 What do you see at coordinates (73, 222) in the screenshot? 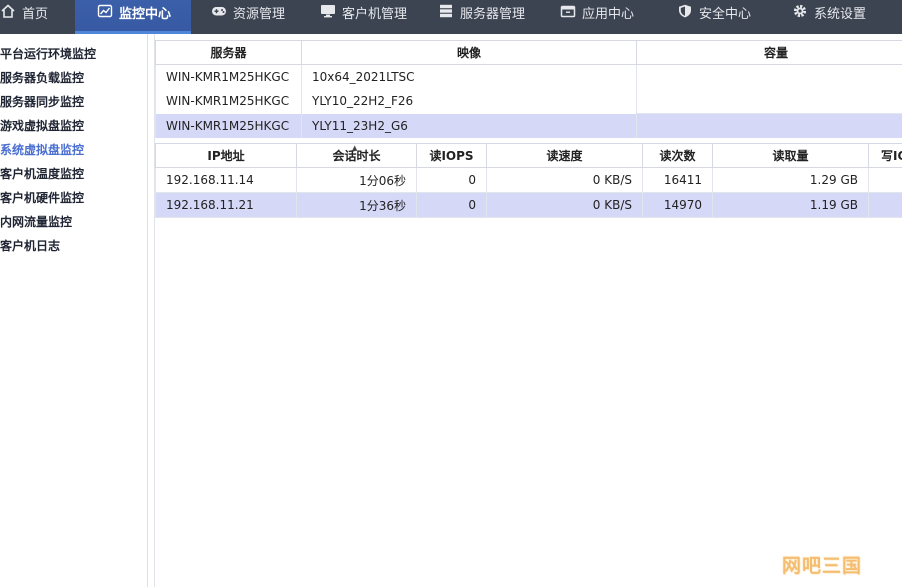
I see `sidebar-item-lan-traffic: 内网流量监控` at bounding box center [73, 222].